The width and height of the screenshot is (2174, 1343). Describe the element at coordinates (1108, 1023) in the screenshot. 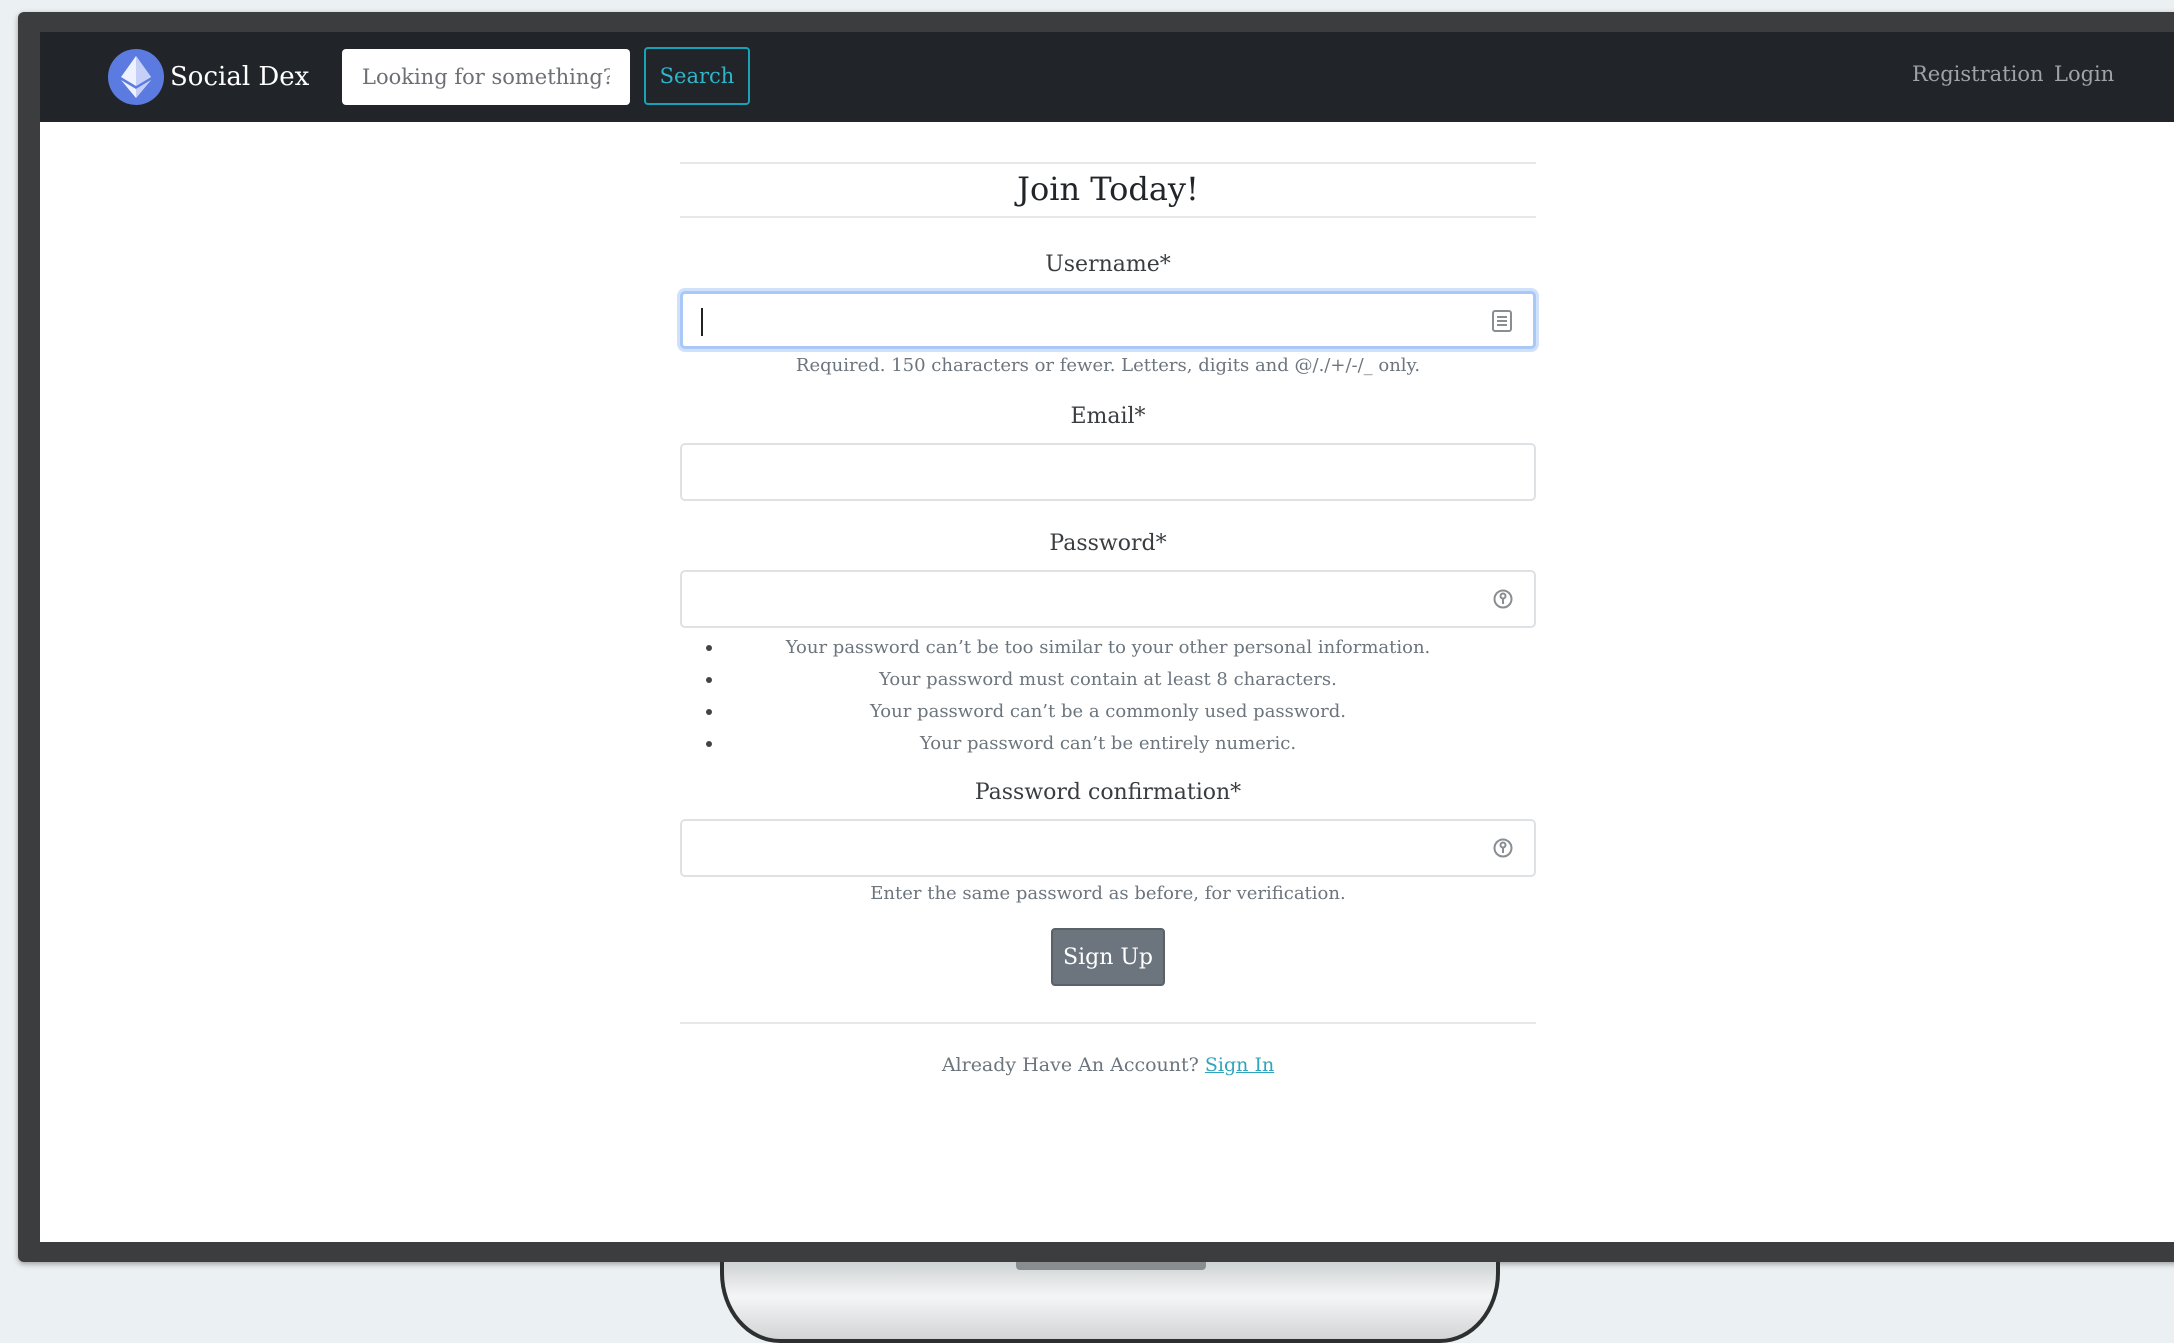

I see `footer-divider` at that location.